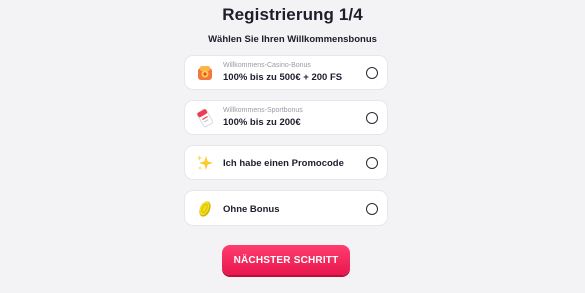 This screenshot has width=585, height=293. What do you see at coordinates (286, 208) in the screenshot?
I see `bonus-option-none: Ohne Bonus` at bounding box center [286, 208].